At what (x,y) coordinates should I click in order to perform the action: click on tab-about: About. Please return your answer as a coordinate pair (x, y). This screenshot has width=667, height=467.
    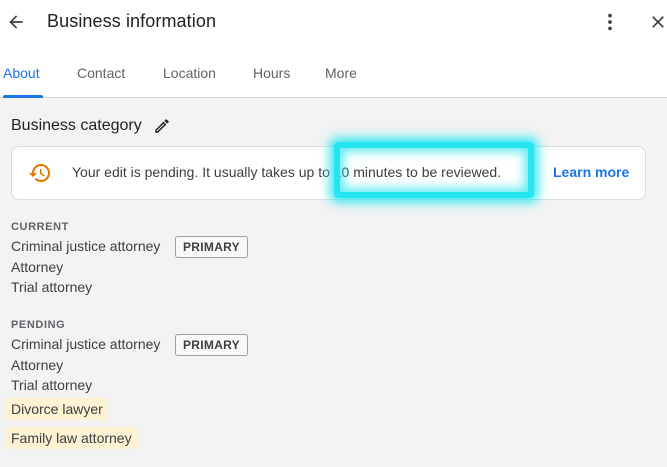
    Looking at the image, I should click on (21, 73).